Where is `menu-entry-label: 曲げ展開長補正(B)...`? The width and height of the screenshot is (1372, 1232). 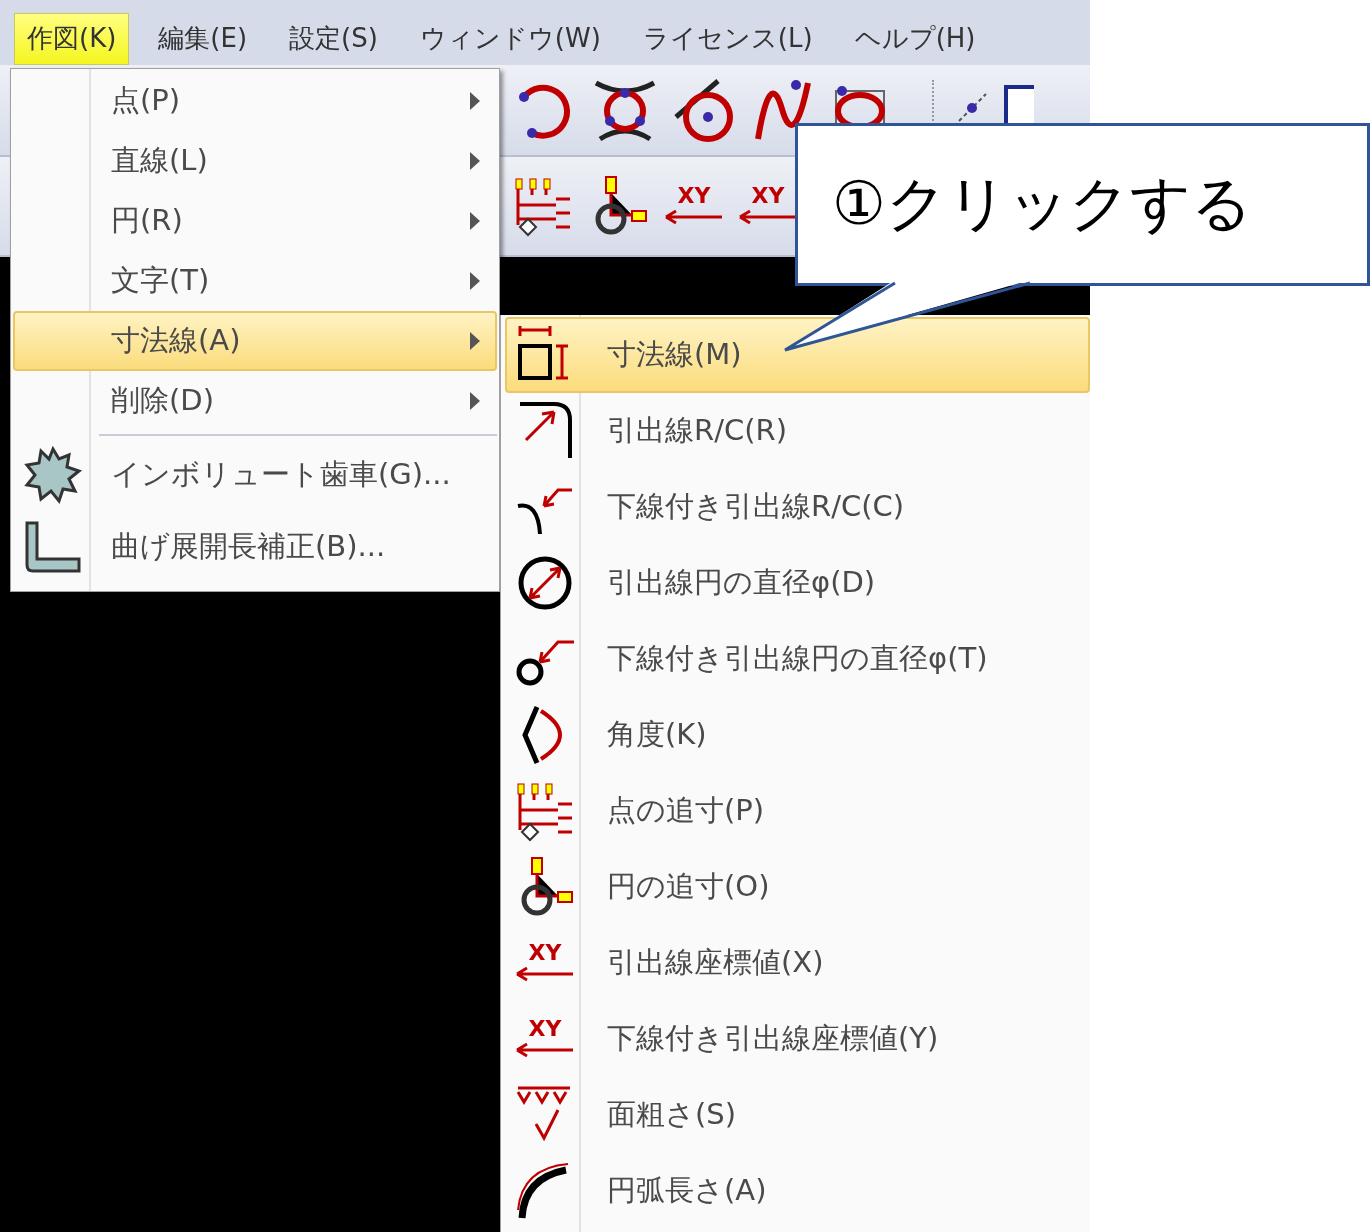
menu-entry-label: 曲げ展開長補正(B)... is located at coordinates (249, 546).